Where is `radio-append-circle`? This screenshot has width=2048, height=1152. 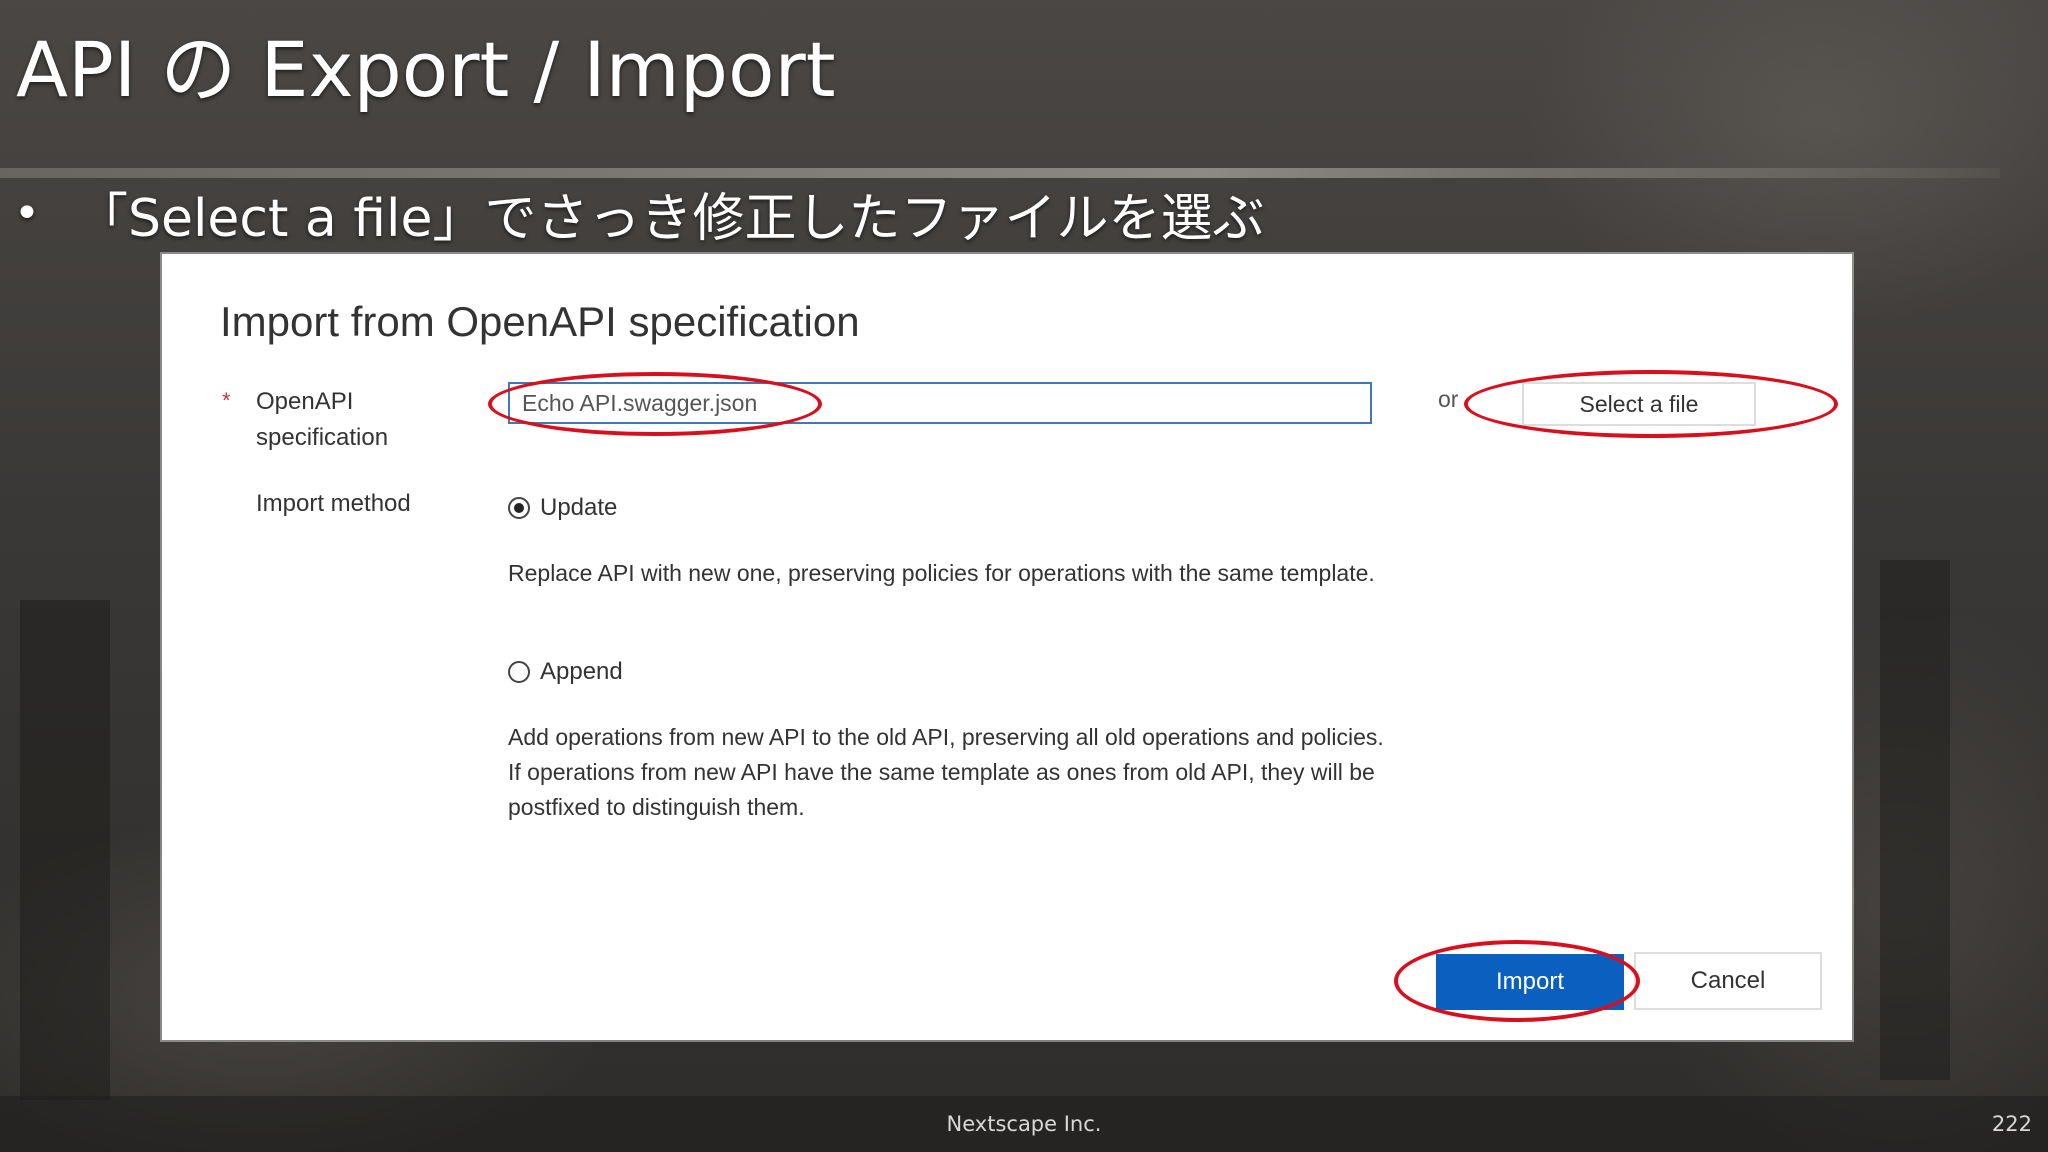 radio-append-circle is located at coordinates (519, 672).